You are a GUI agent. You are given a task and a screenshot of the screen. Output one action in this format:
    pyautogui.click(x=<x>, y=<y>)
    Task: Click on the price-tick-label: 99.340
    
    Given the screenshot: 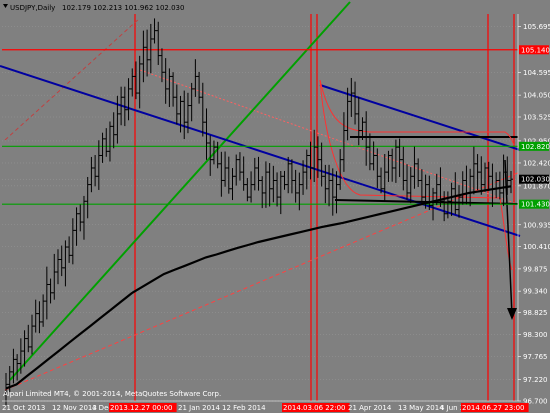 What is the action you would take?
    pyautogui.click(x=535, y=292)
    